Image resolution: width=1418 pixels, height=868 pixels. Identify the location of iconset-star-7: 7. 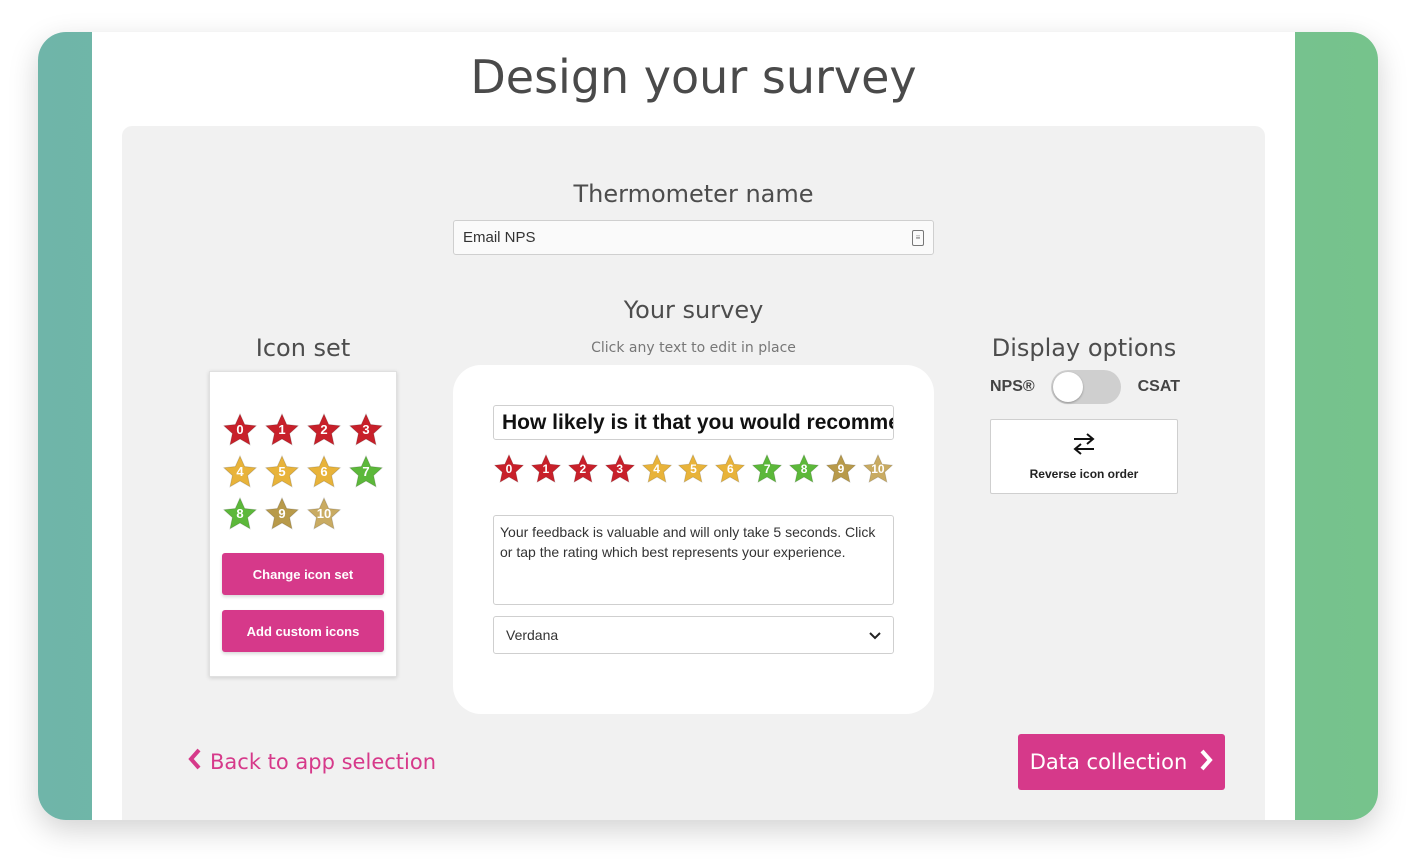
(366, 472).